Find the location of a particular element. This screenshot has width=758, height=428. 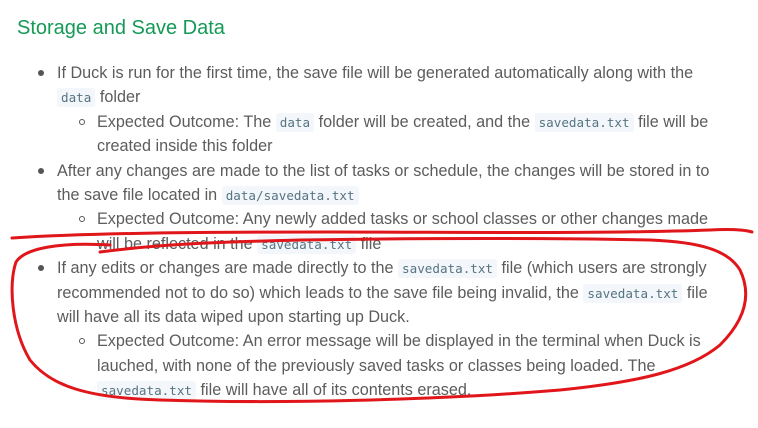

text-line: created inside this folder is located at coordinates (184, 146).